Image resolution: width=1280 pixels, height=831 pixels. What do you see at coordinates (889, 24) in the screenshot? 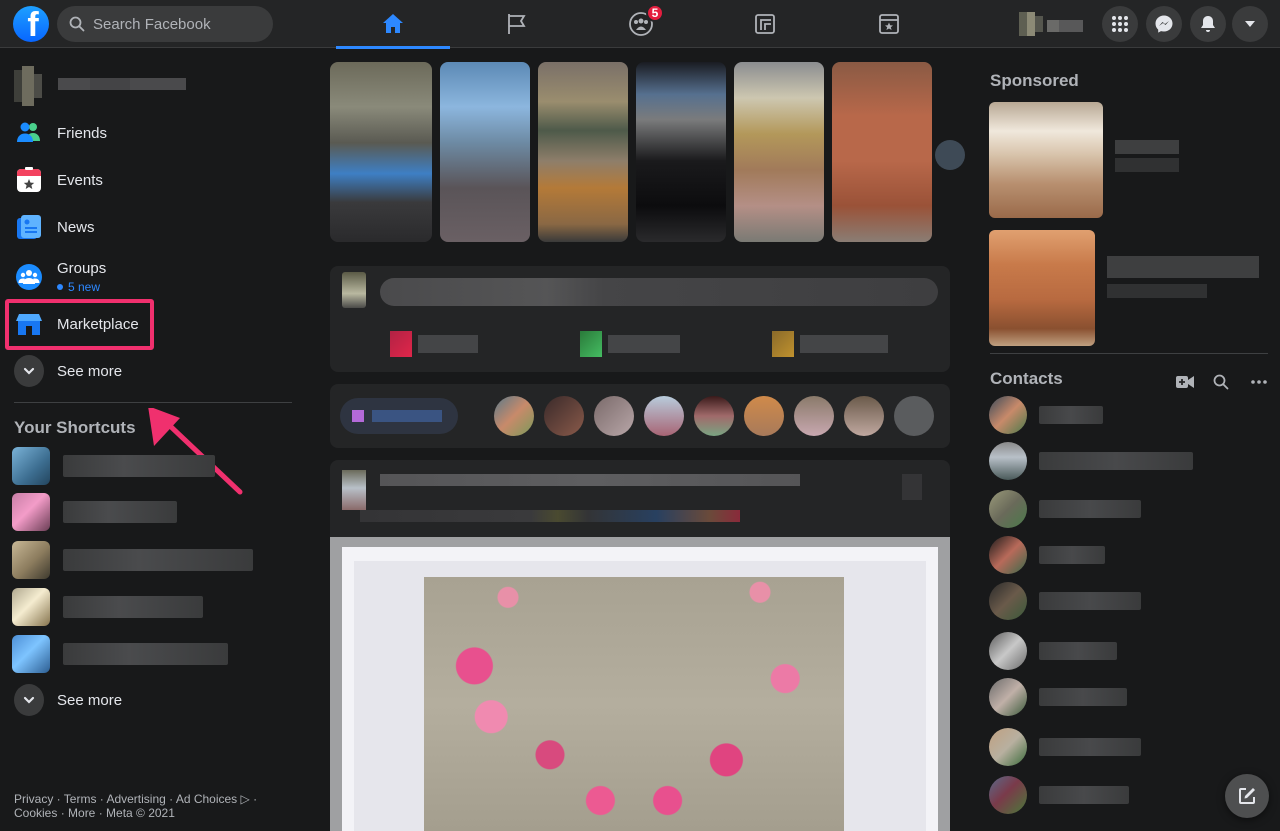
I see `tab-events` at bounding box center [889, 24].